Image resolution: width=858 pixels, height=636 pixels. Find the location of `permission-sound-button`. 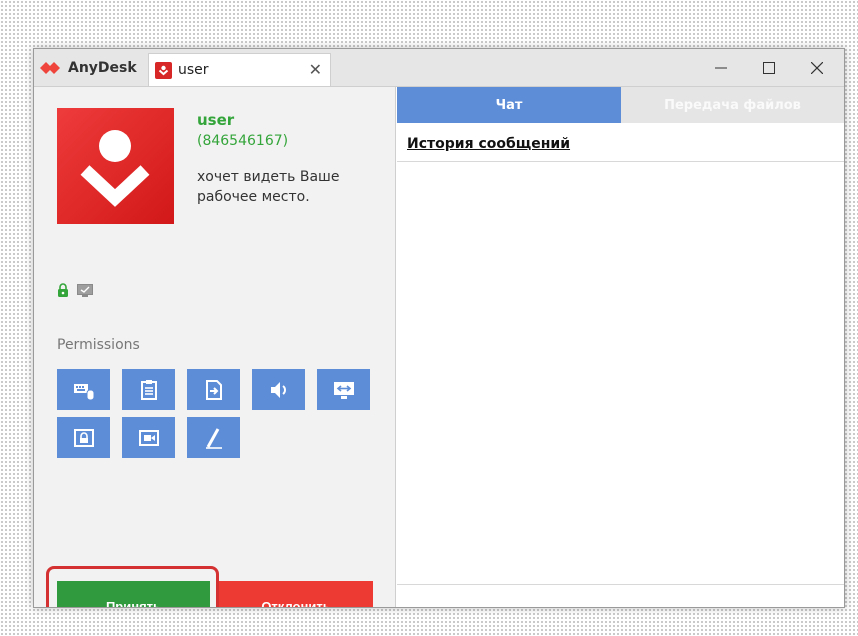

permission-sound-button is located at coordinates (278, 389).